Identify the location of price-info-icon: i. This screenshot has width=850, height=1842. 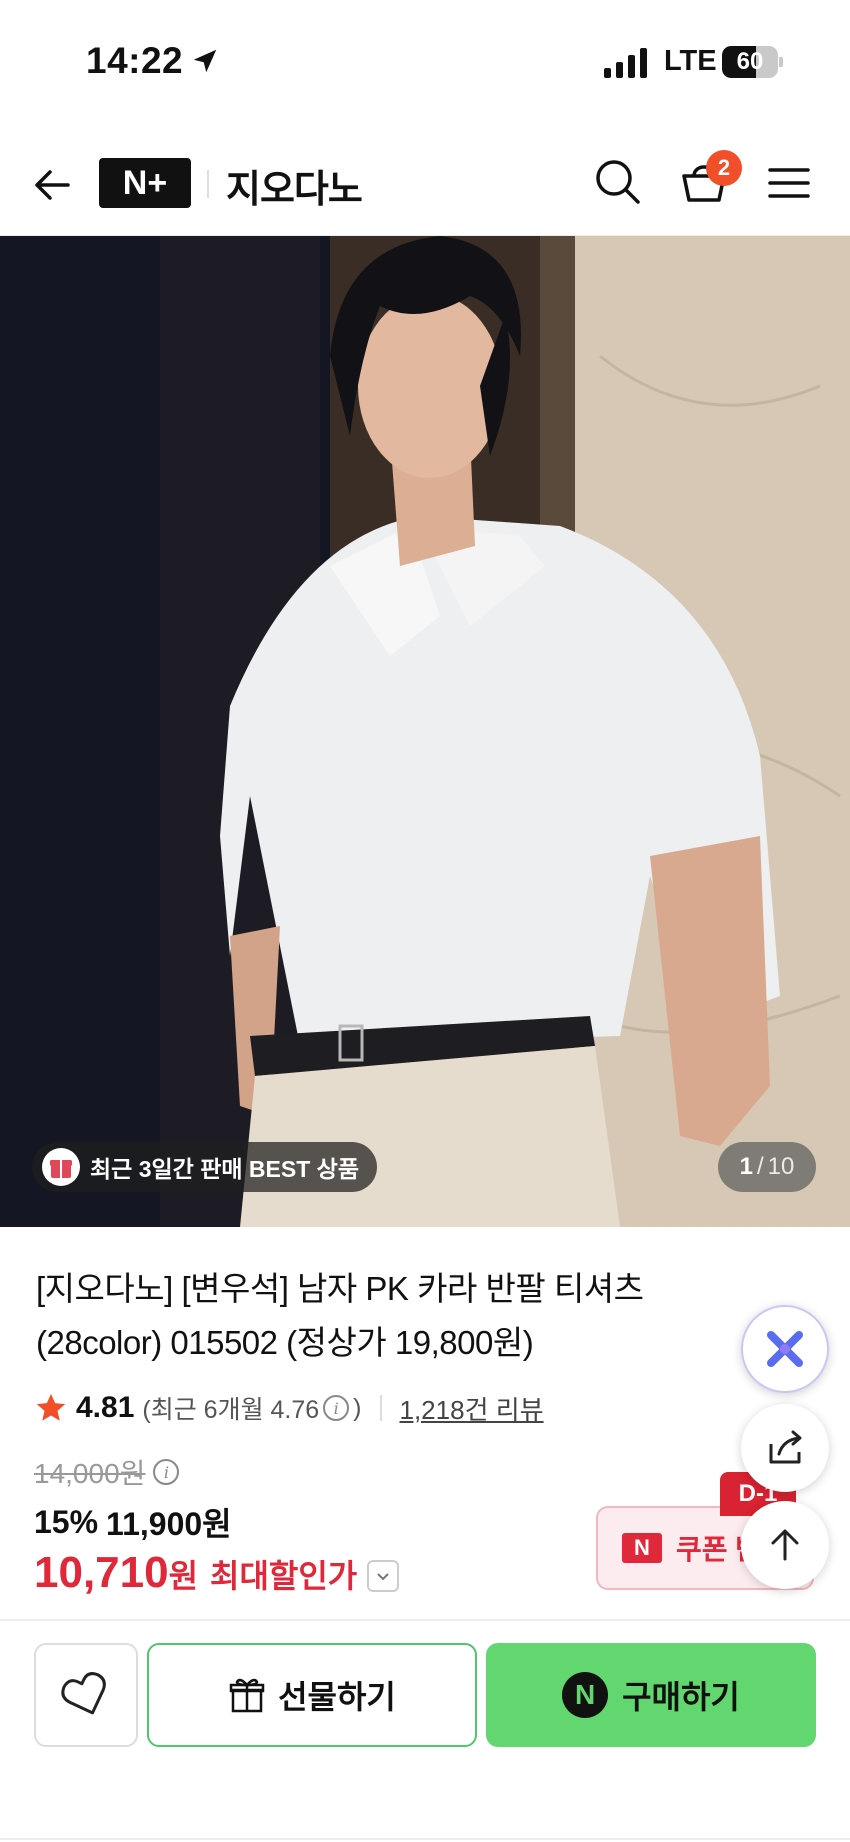
(166, 1472).